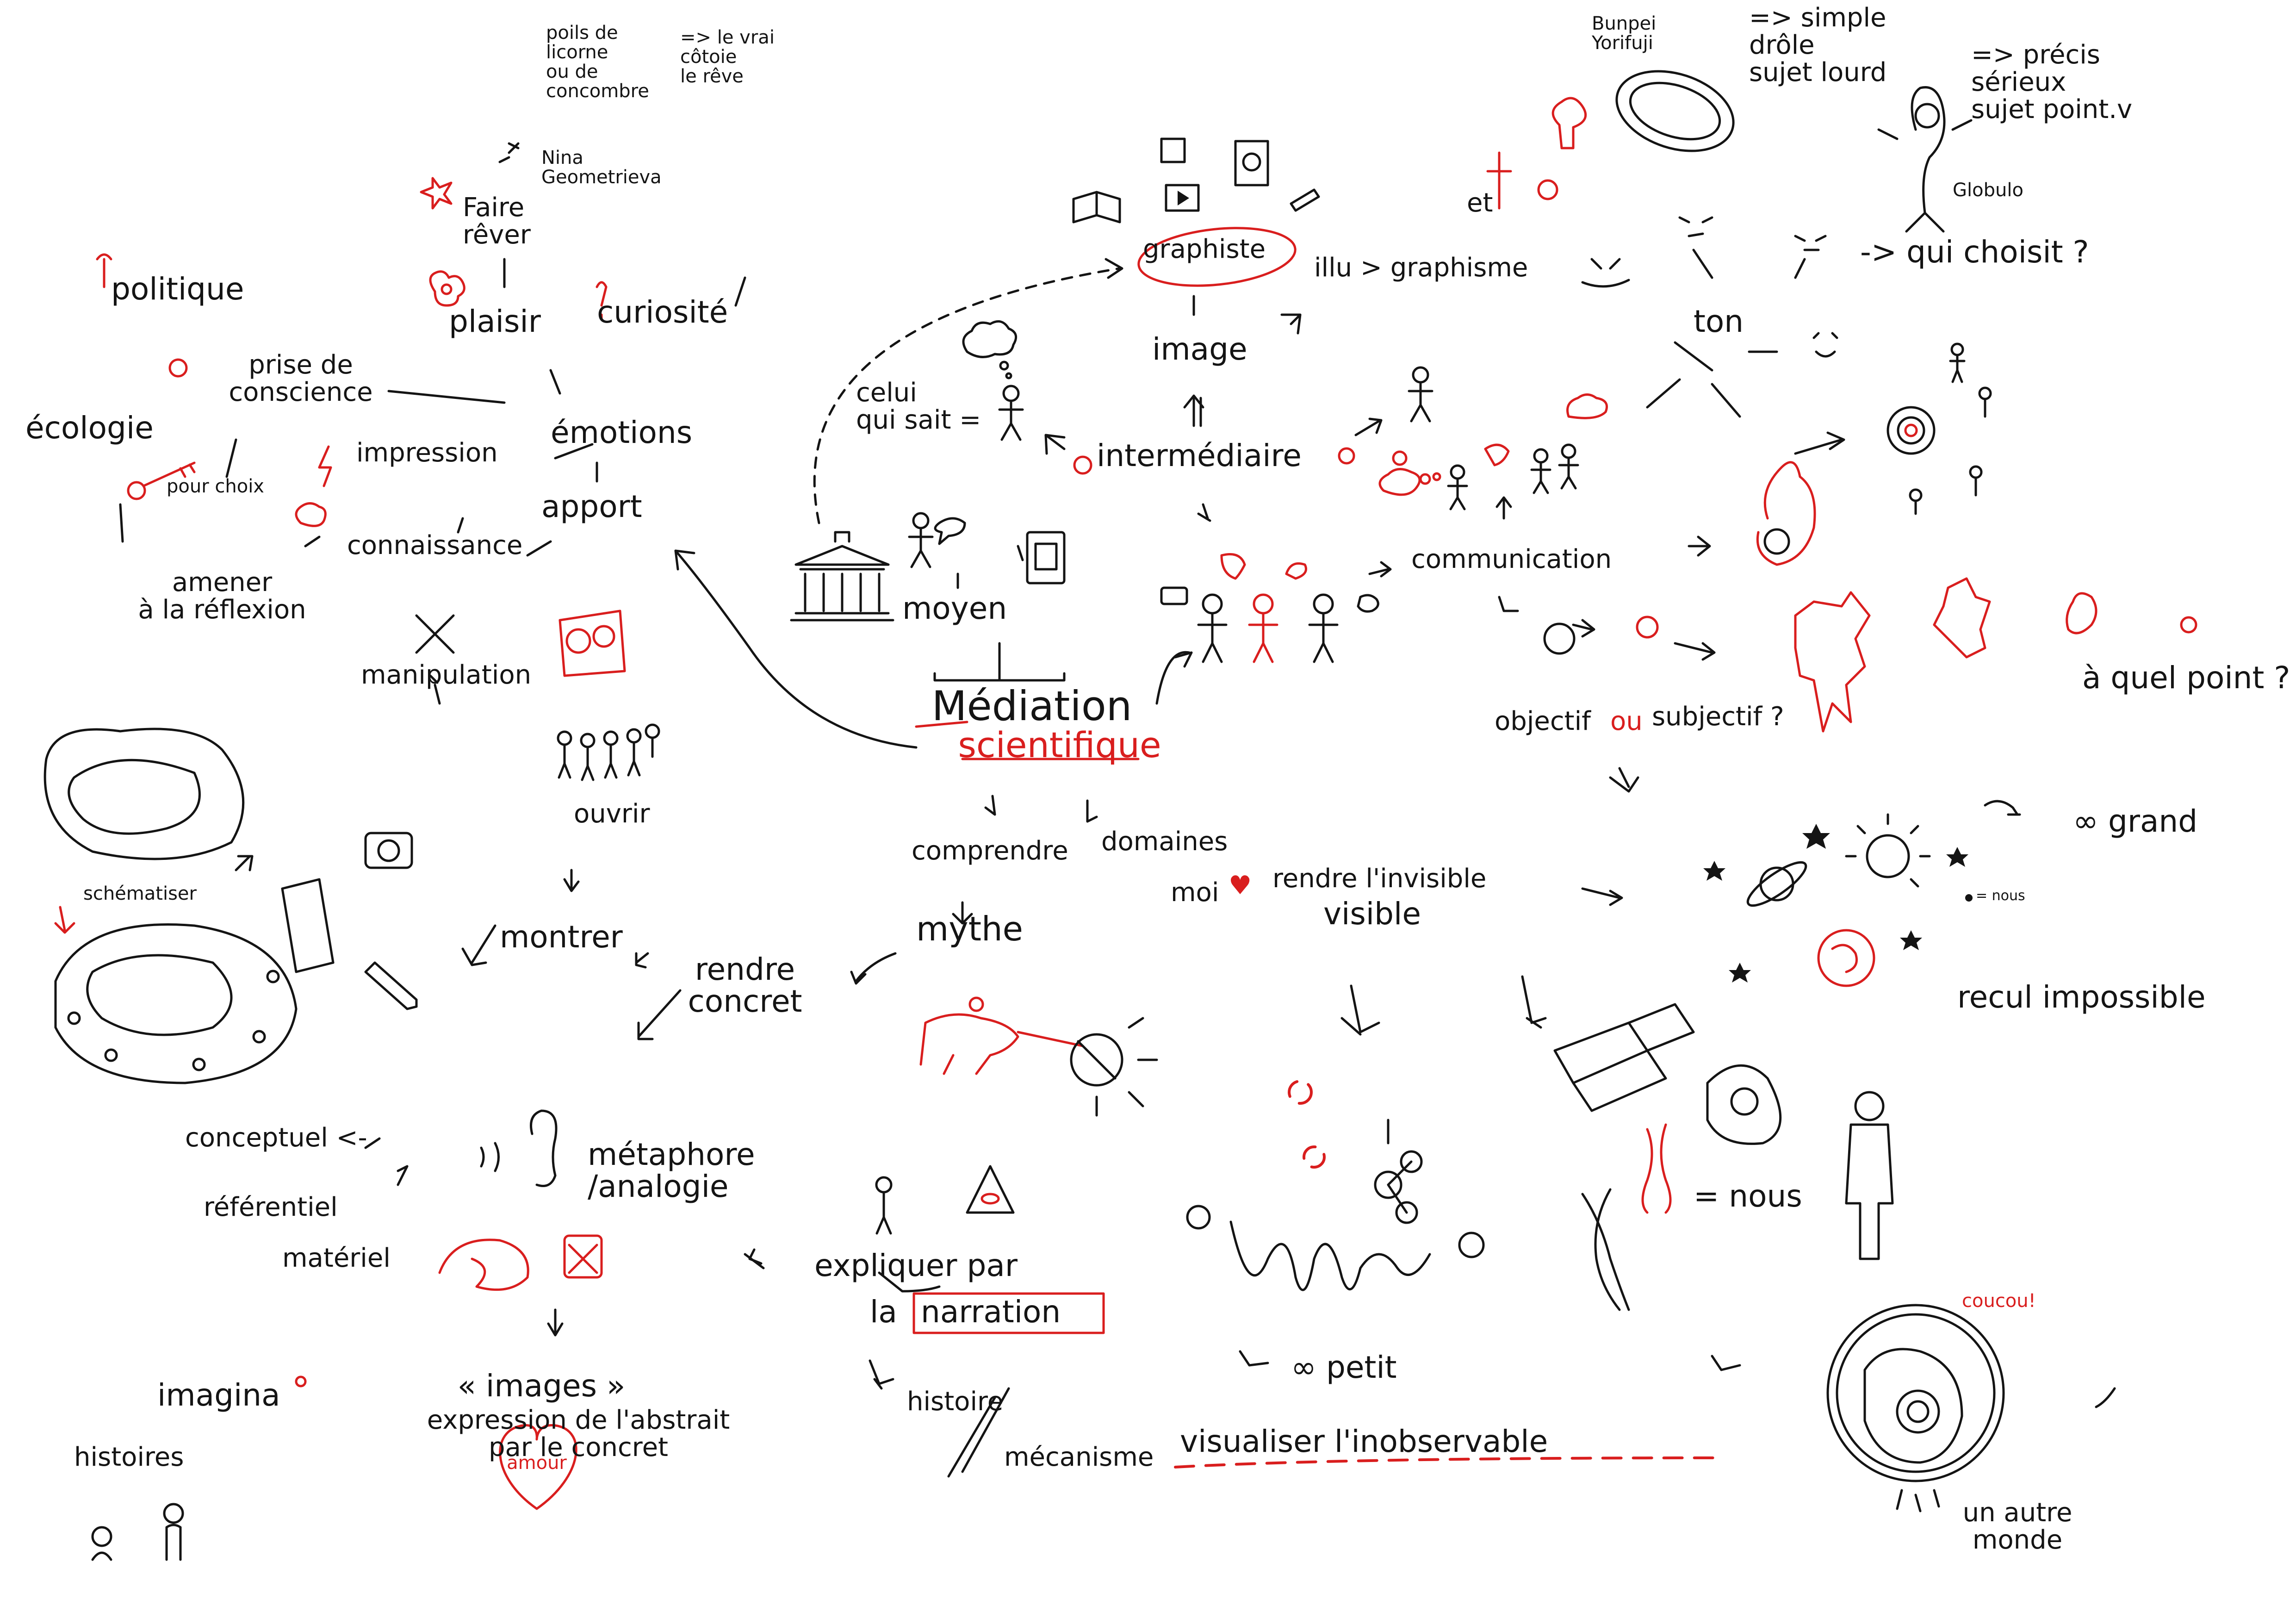 The width and height of the screenshot is (2296, 1624). I want to click on label-rendre-concret: rendre concret, so click(745, 986).